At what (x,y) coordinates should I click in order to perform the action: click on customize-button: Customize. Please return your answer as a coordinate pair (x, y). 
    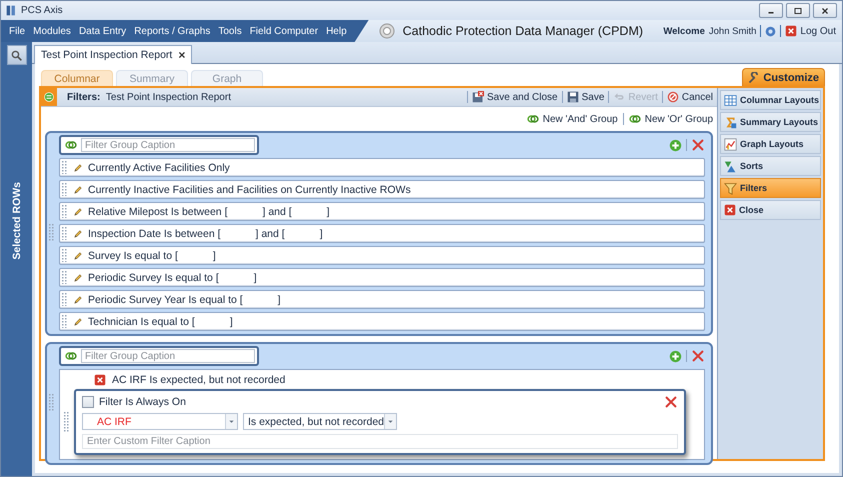
    Looking at the image, I should click on (783, 77).